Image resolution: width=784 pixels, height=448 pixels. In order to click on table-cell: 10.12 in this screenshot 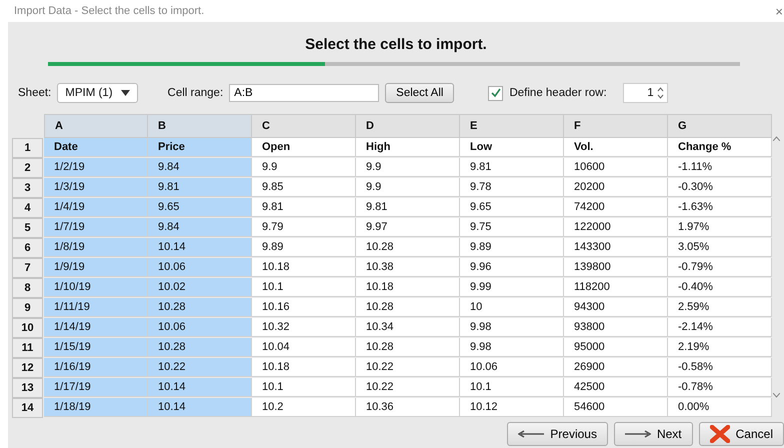, I will do `click(512, 407)`.